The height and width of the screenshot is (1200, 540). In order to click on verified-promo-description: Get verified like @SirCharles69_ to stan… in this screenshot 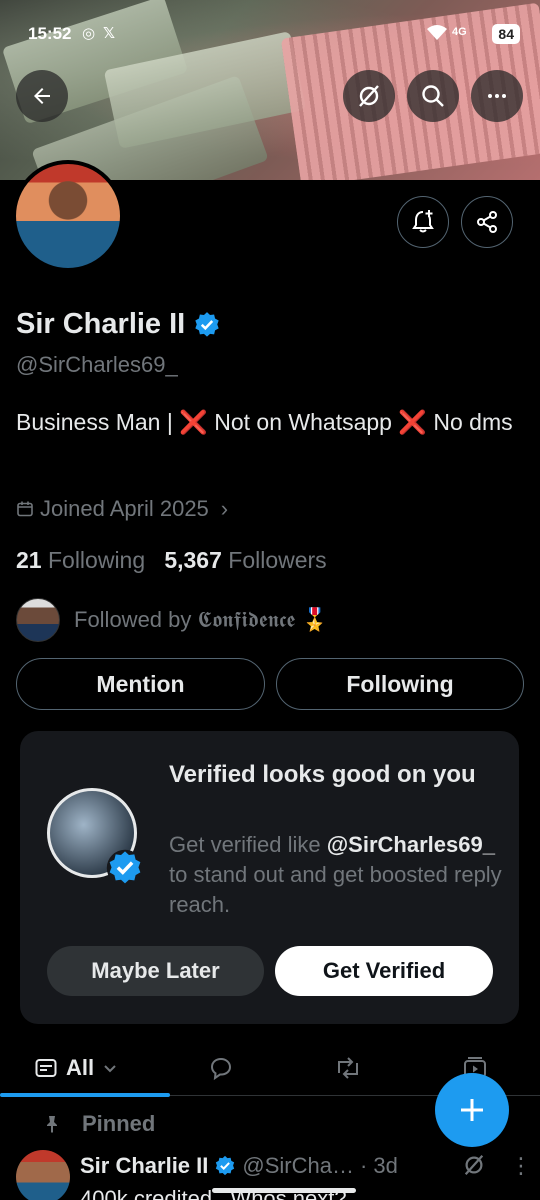, I will do `click(335, 874)`.